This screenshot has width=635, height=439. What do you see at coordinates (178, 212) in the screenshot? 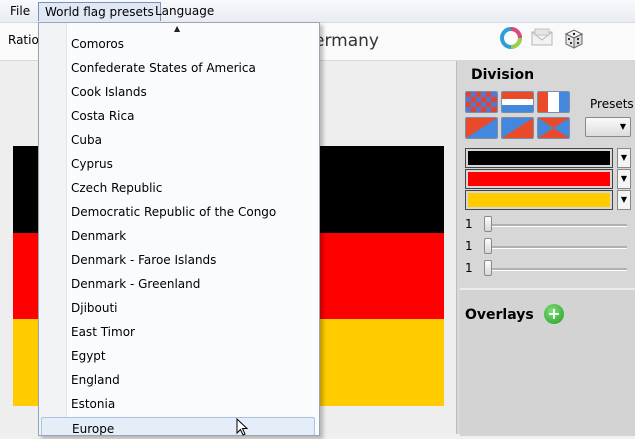
I see `menu-item: Democratic Republic of the Congo` at bounding box center [178, 212].